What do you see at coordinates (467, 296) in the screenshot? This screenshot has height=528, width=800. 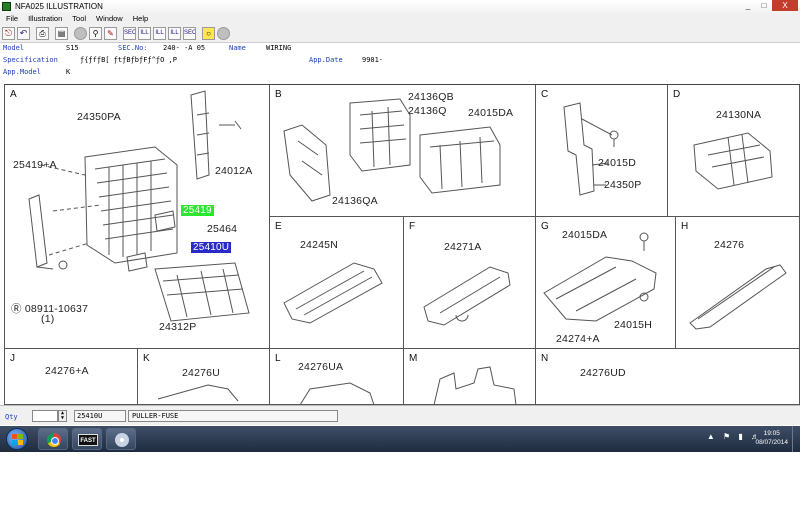 I see `protector-drawing` at bounding box center [467, 296].